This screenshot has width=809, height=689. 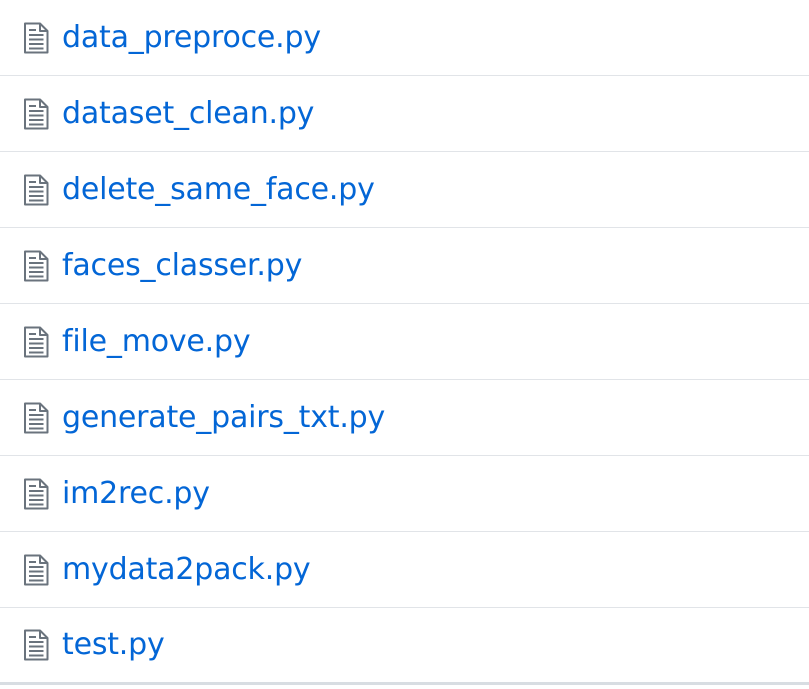 What do you see at coordinates (136, 493) in the screenshot?
I see `file-name-link: im2rec.py` at bounding box center [136, 493].